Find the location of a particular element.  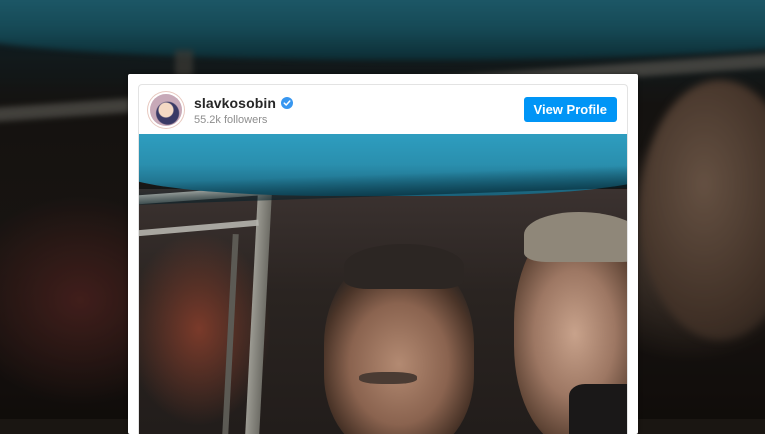

checkmark-icon is located at coordinates (287, 103).